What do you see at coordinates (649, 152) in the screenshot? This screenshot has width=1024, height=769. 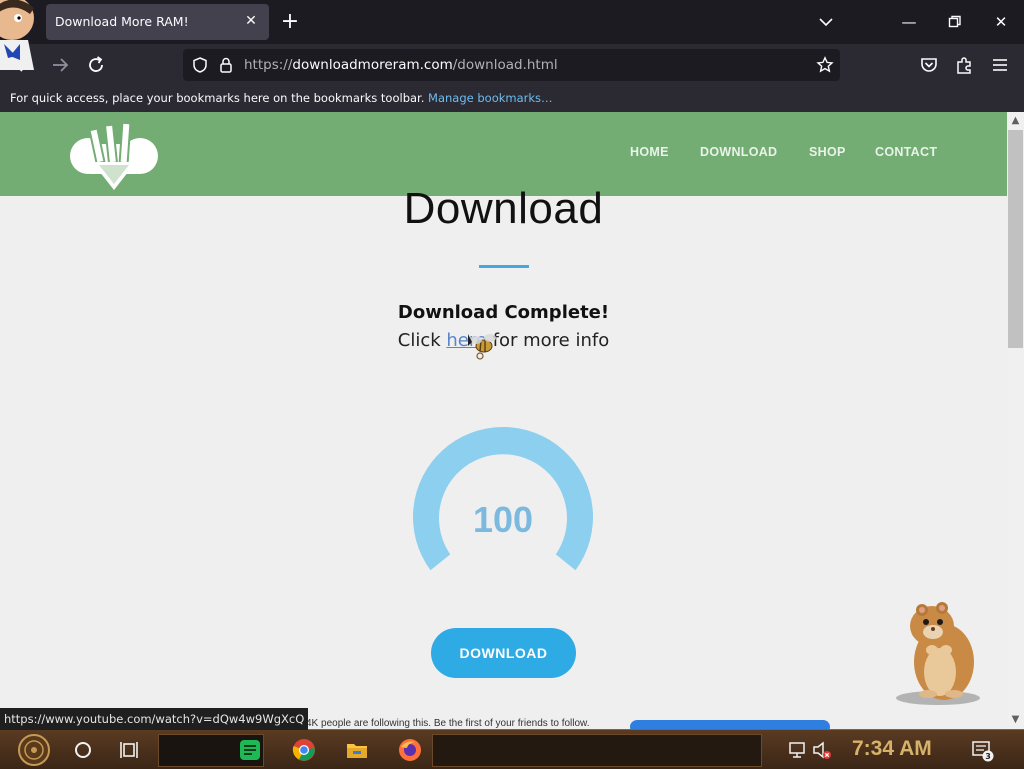 I see `nav-home-link: HOME` at bounding box center [649, 152].